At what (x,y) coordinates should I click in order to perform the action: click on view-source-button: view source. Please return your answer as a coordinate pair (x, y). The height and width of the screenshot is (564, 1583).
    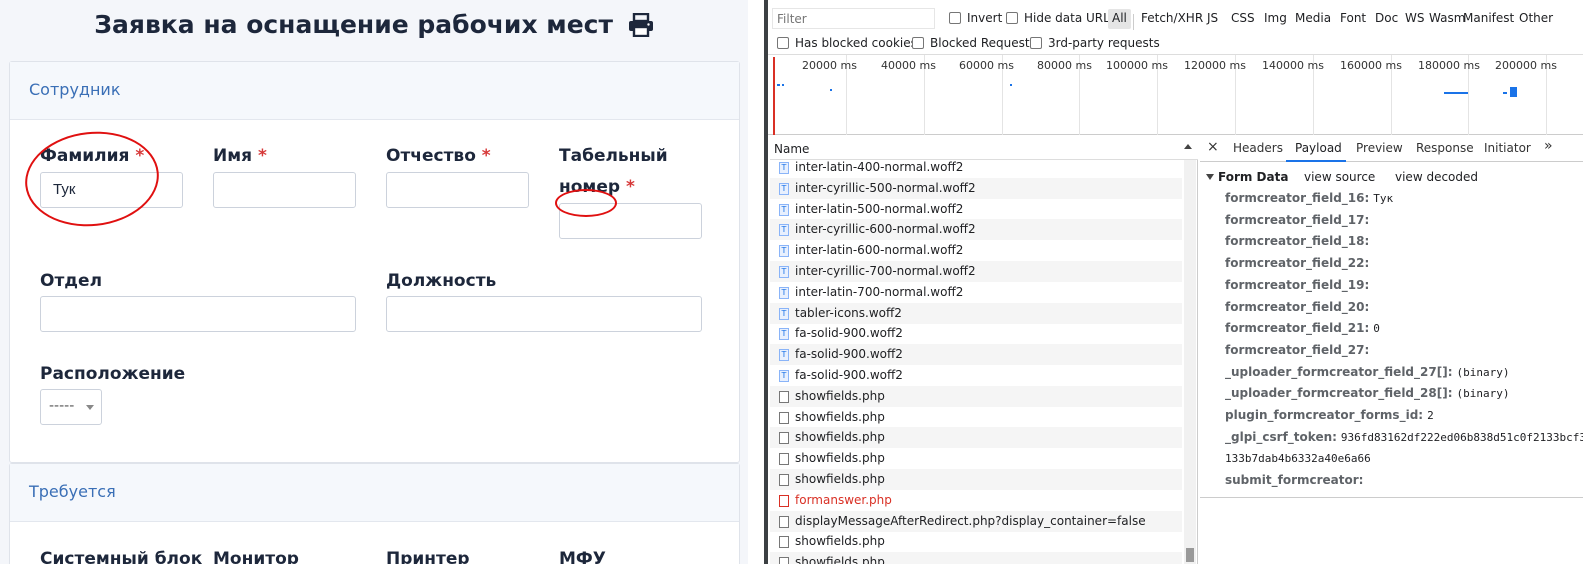
    Looking at the image, I should click on (1339, 177).